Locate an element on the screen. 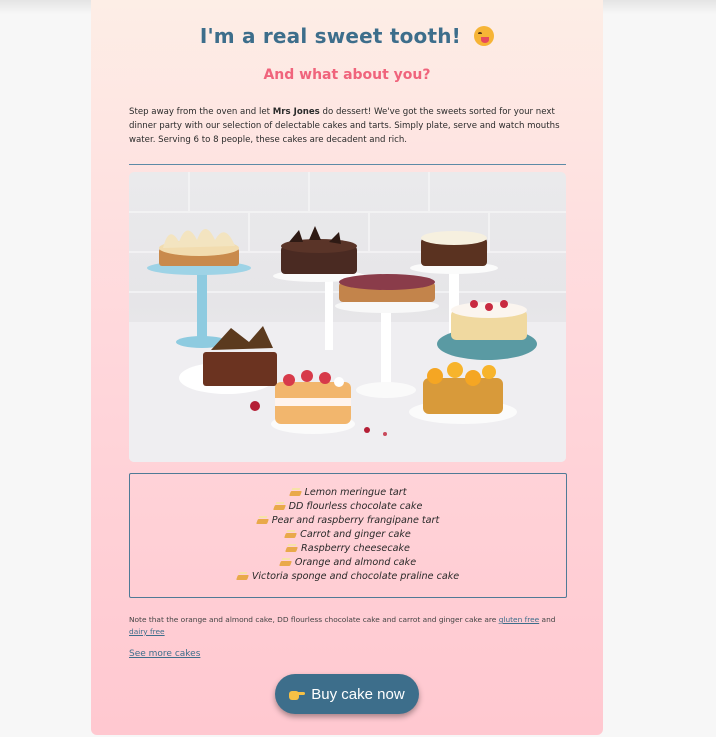  cake-name: Orange and almond cake is located at coordinates (355, 562).